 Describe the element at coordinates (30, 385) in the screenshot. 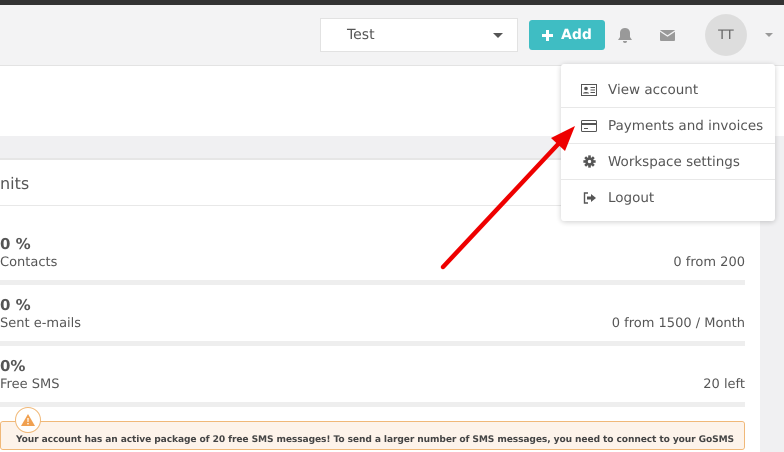

I see `limit-name: Free SMS` at that location.